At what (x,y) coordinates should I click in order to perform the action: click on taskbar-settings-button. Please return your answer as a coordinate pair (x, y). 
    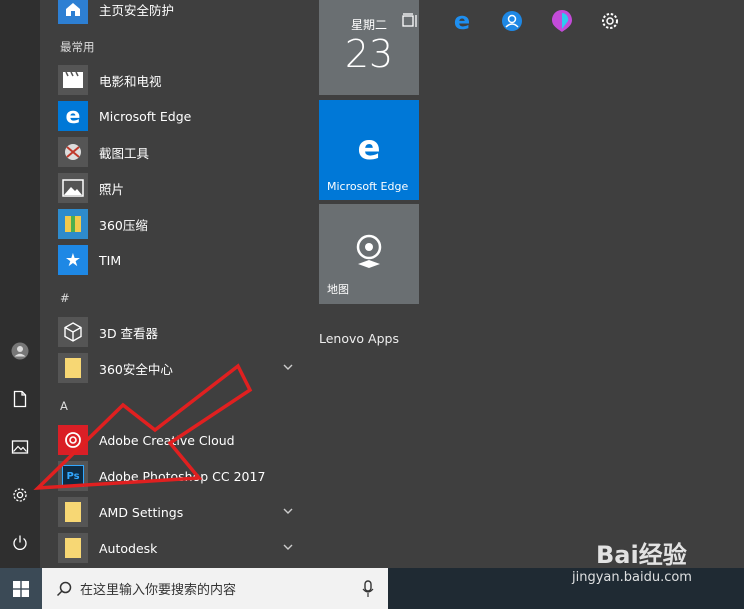
    Looking at the image, I should click on (610, 20).